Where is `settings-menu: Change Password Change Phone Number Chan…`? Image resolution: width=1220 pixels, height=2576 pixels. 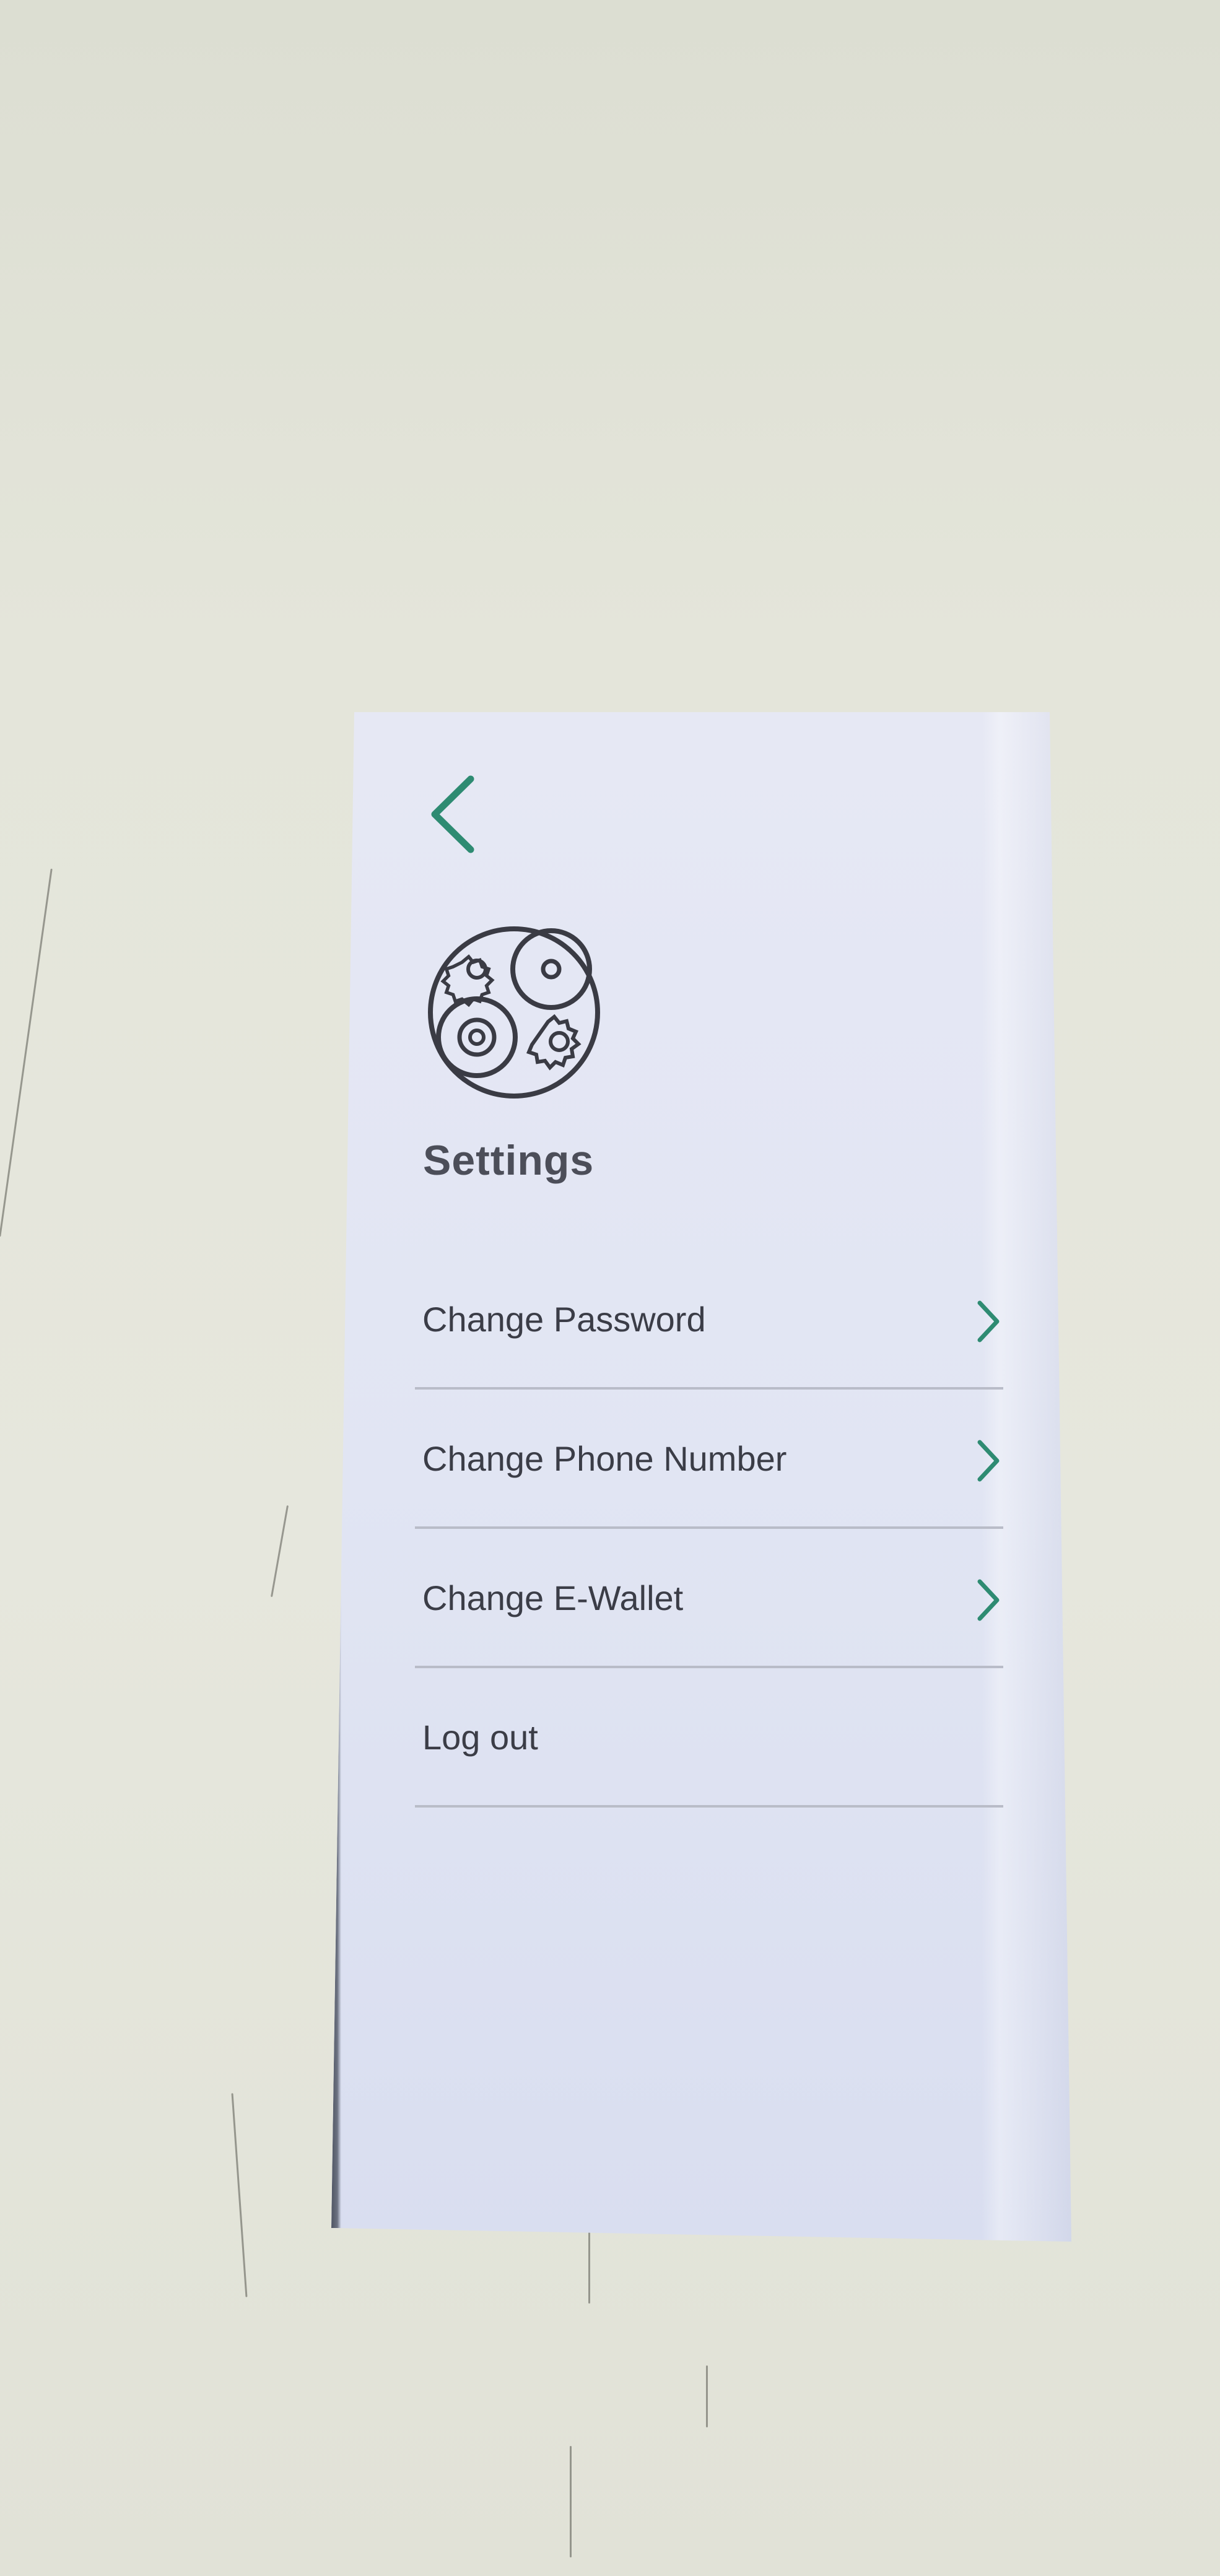
settings-menu: Change Password Change Phone Number Chan… is located at coordinates (709, 1542).